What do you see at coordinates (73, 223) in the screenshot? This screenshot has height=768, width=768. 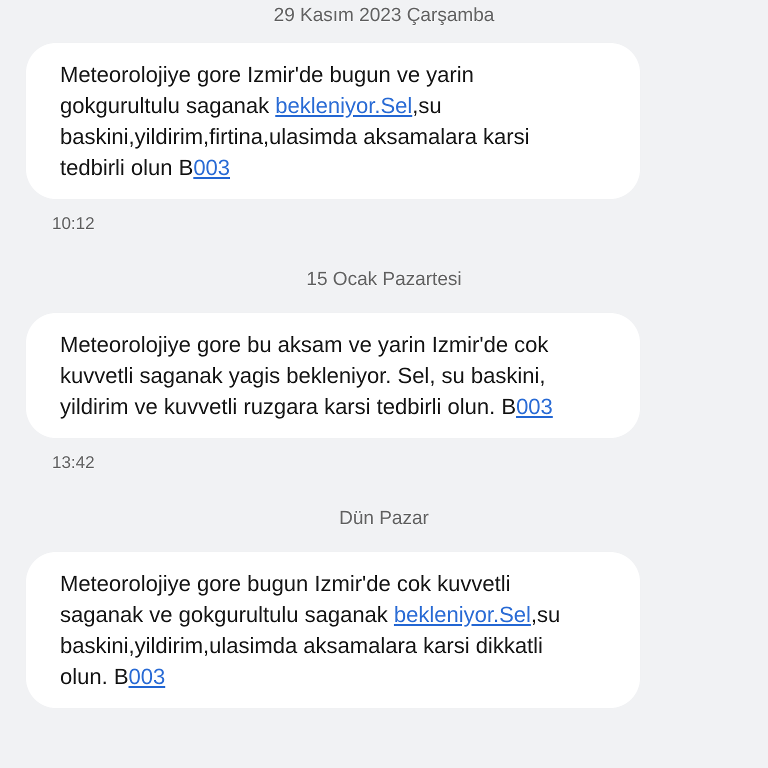 I see `message-time: 10:12` at bounding box center [73, 223].